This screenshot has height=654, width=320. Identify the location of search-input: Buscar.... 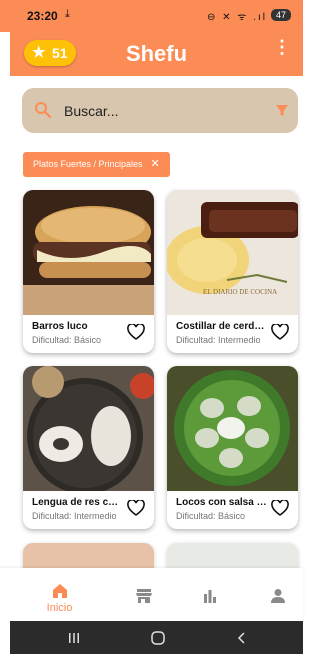
(91, 111).